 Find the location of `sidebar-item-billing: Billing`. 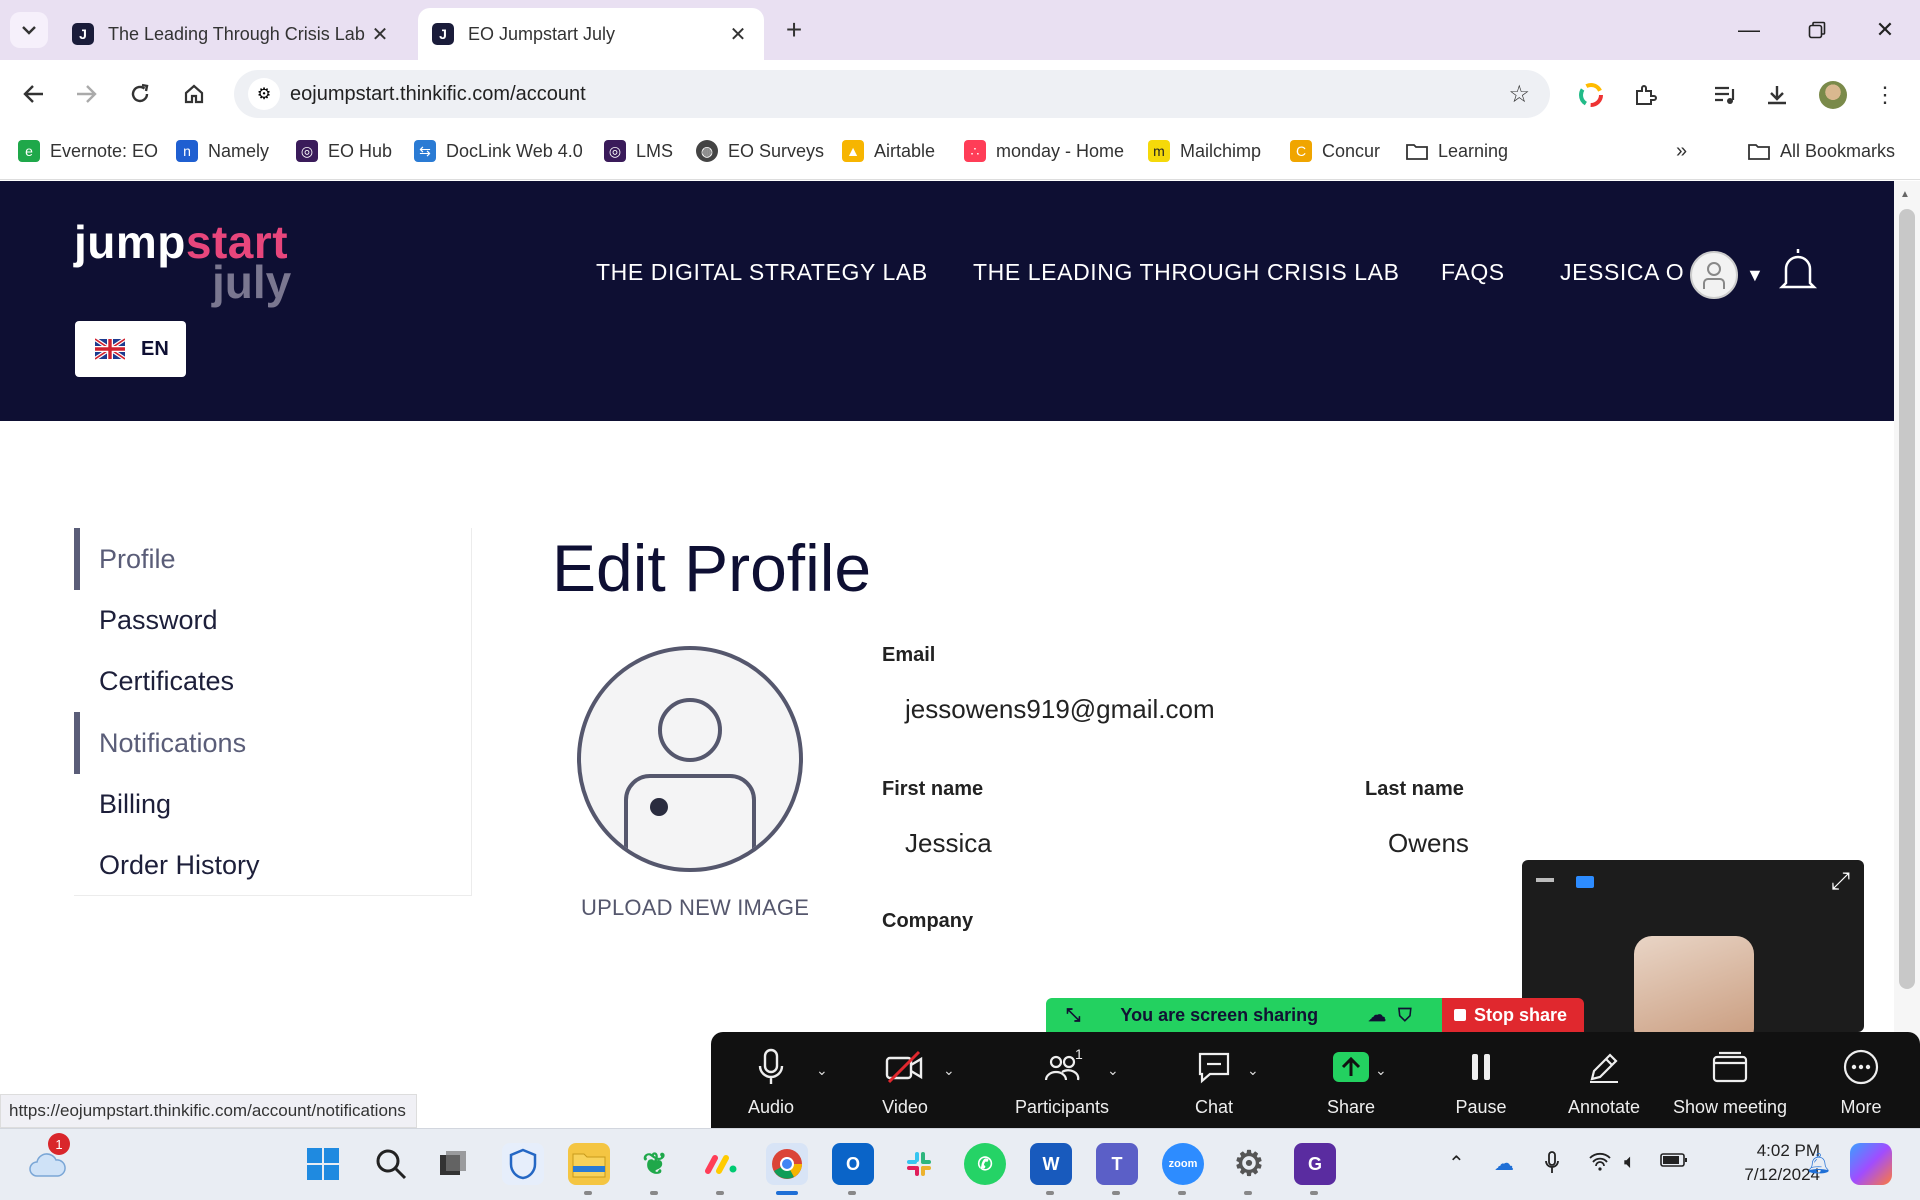

sidebar-item-billing: Billing is located at coordinates (269, 804).